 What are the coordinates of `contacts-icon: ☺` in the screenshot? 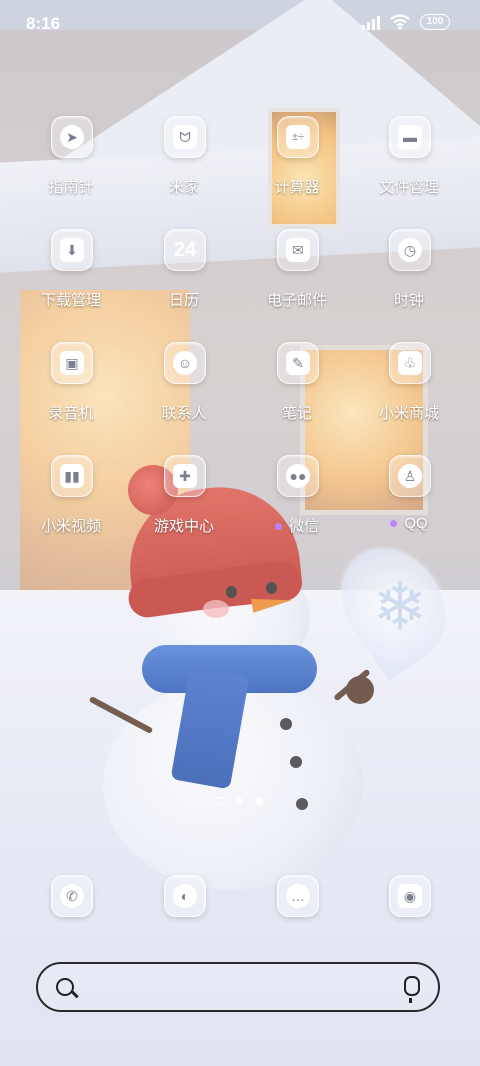 It's located at (185, 363).